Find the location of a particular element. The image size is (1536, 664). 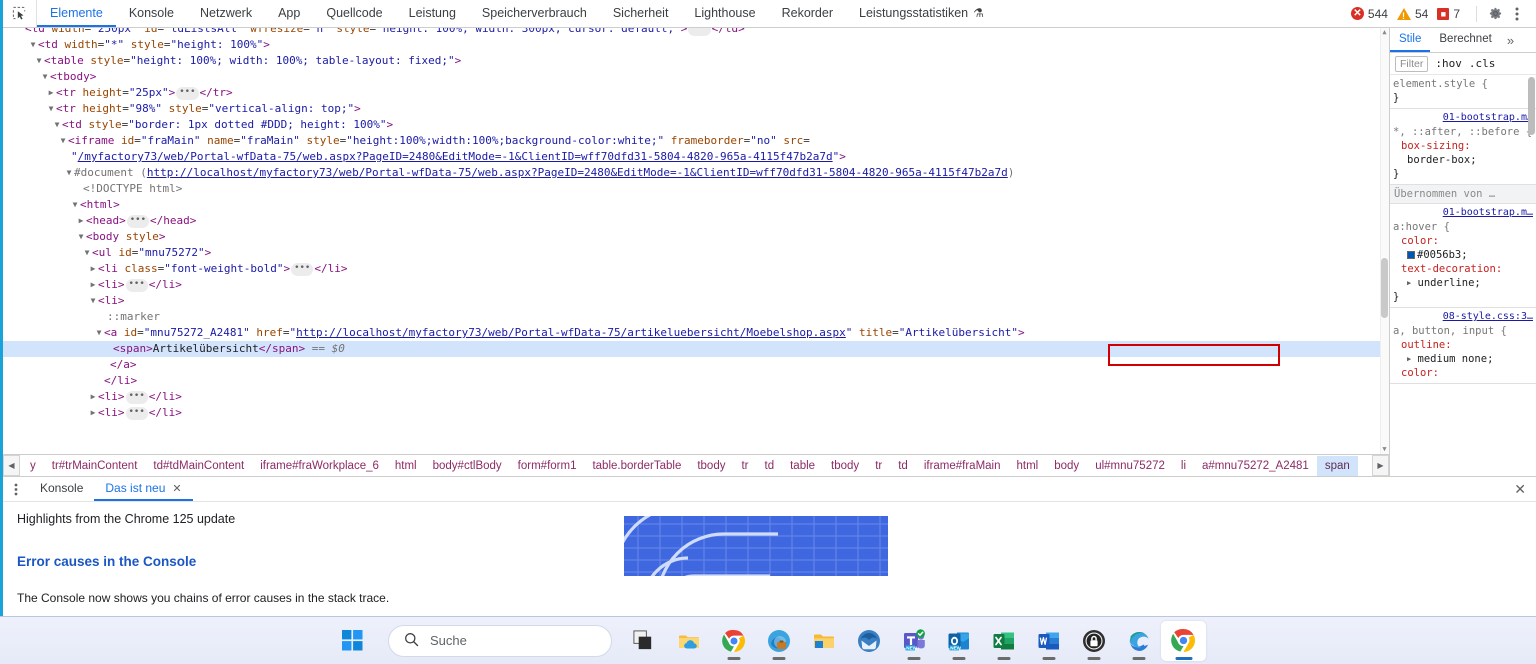

breadcrumb-item: body is located at coordinates (1066, 466).